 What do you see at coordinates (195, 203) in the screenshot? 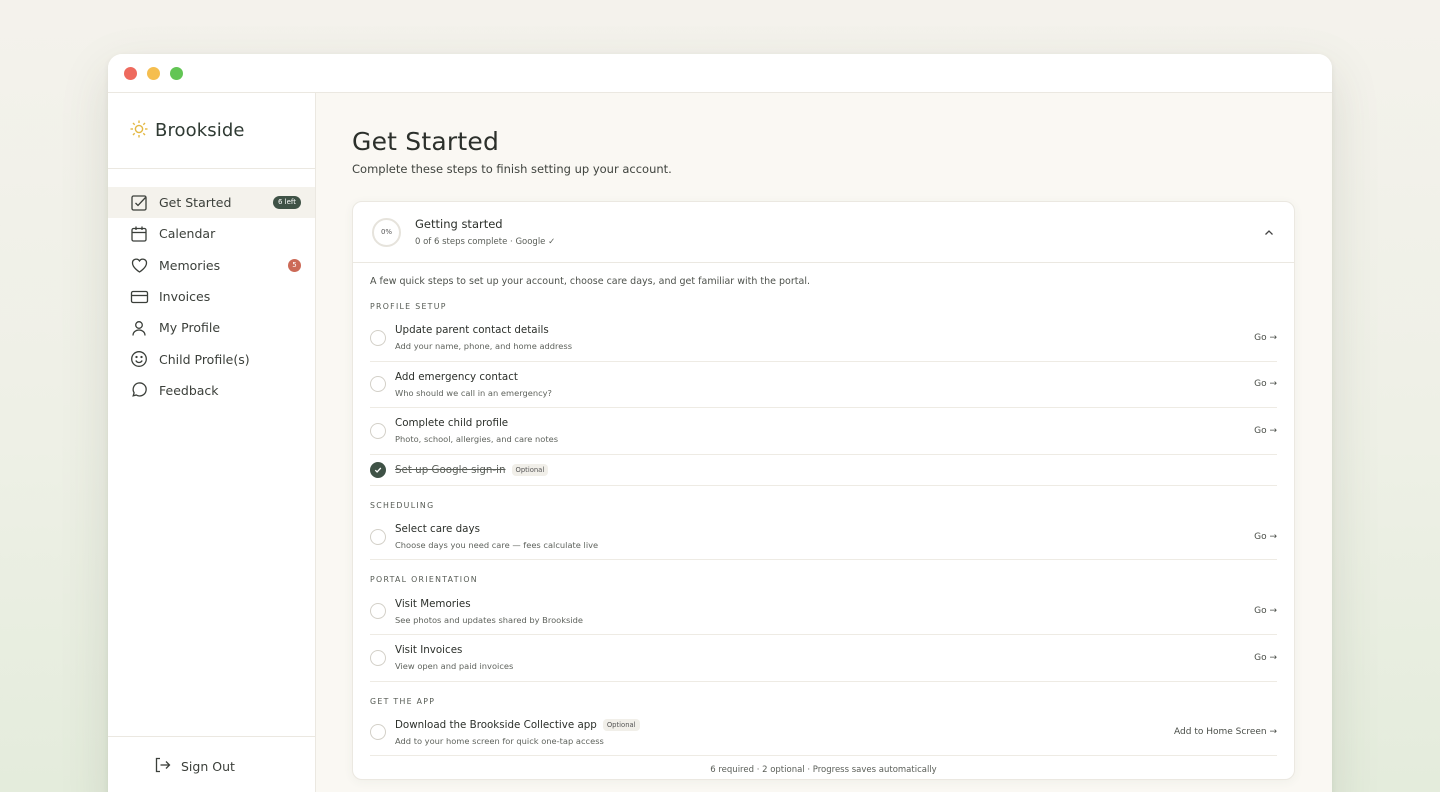
I see `sidebar-item-label: Get Started` at bounding box center [195, 203].